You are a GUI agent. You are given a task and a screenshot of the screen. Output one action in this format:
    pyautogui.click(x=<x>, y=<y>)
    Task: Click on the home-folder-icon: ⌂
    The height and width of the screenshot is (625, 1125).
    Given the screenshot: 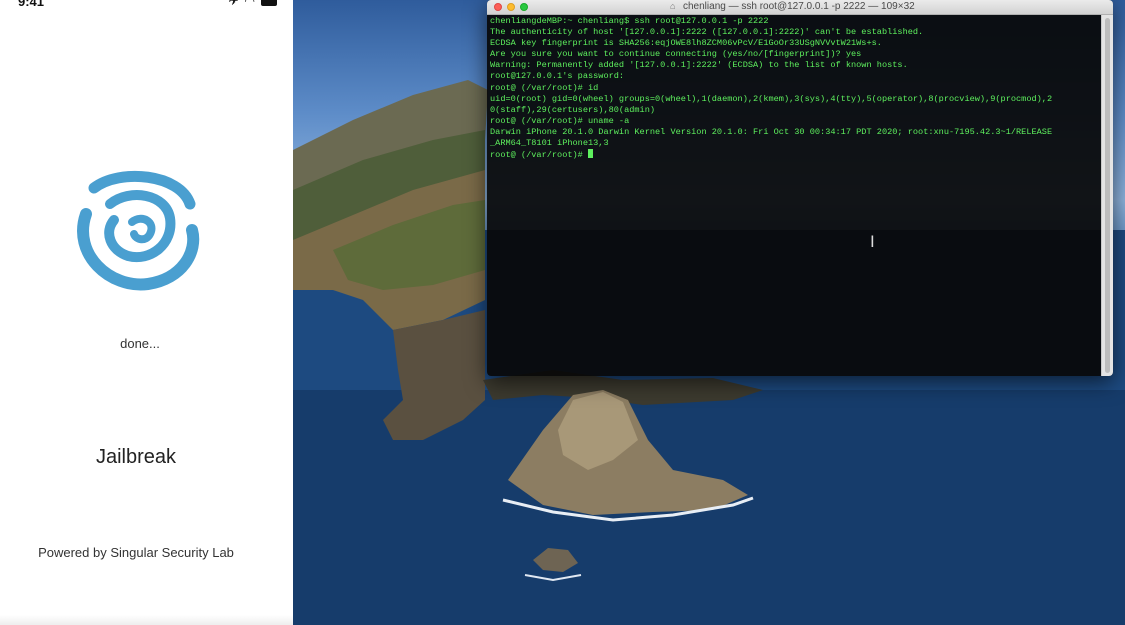 What is the action you would take?
    pyautogui.click(x=673, y=6)
    